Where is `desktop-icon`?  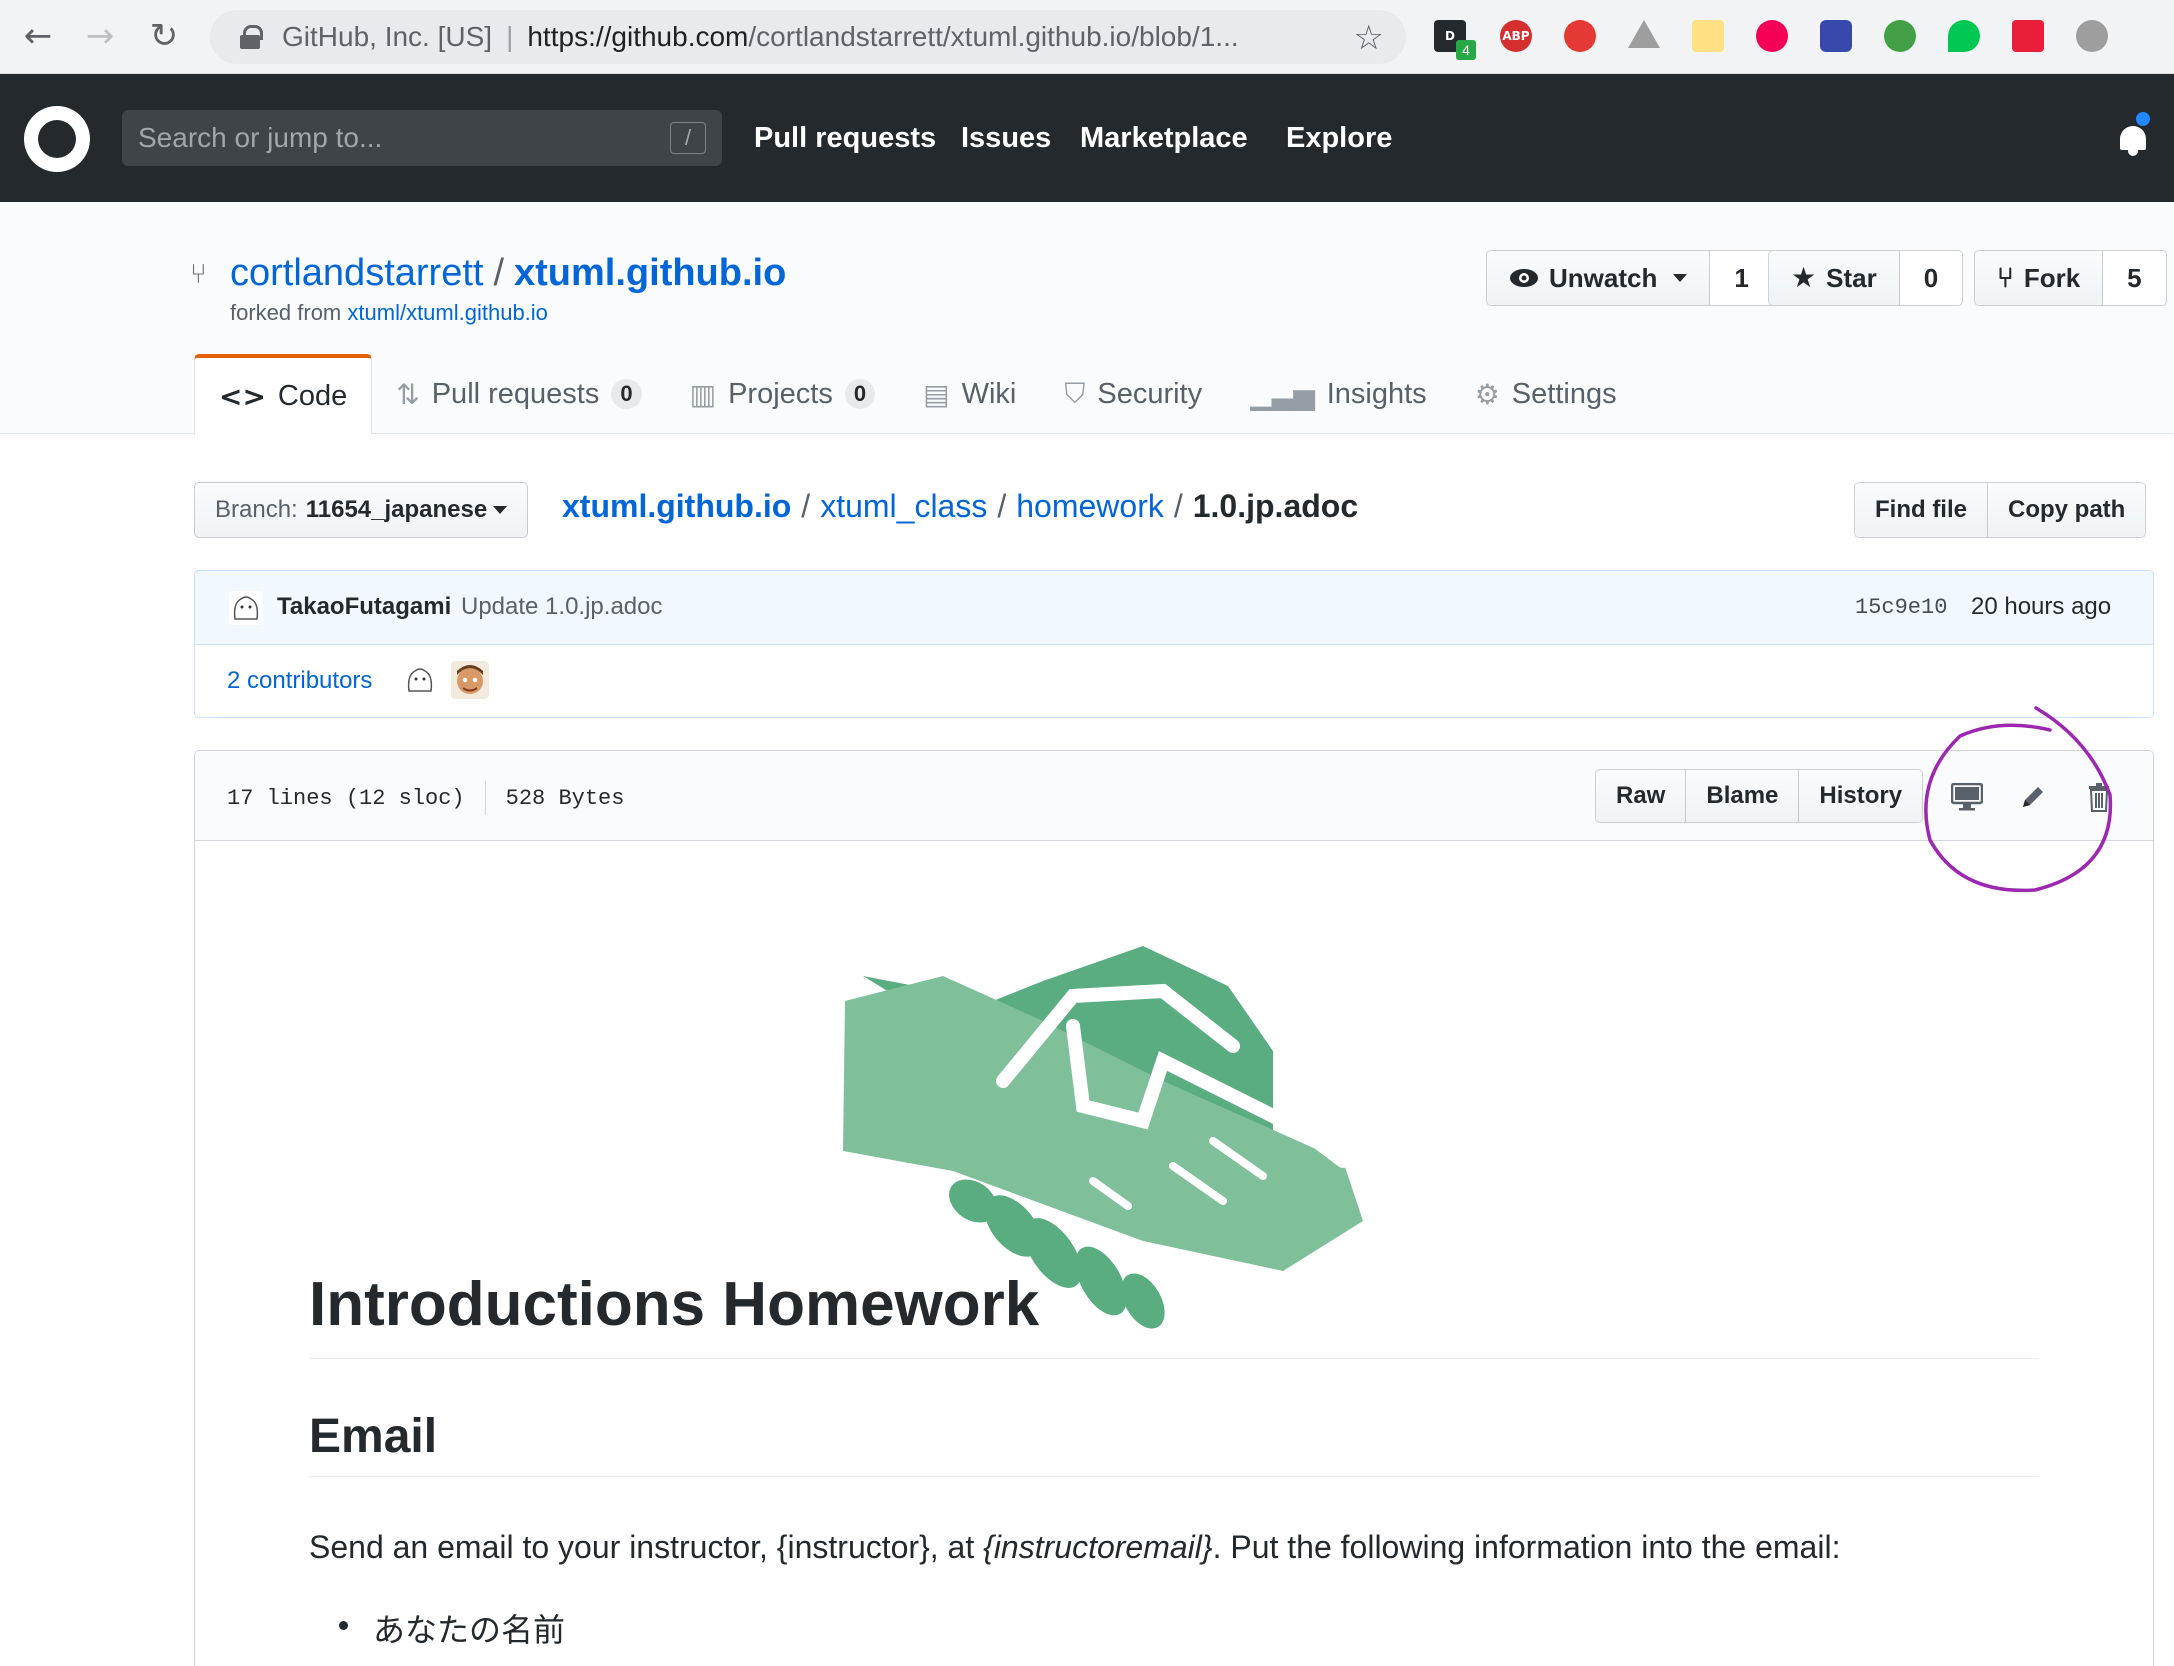
desktop-icon is located at coordinates (1967, 797).